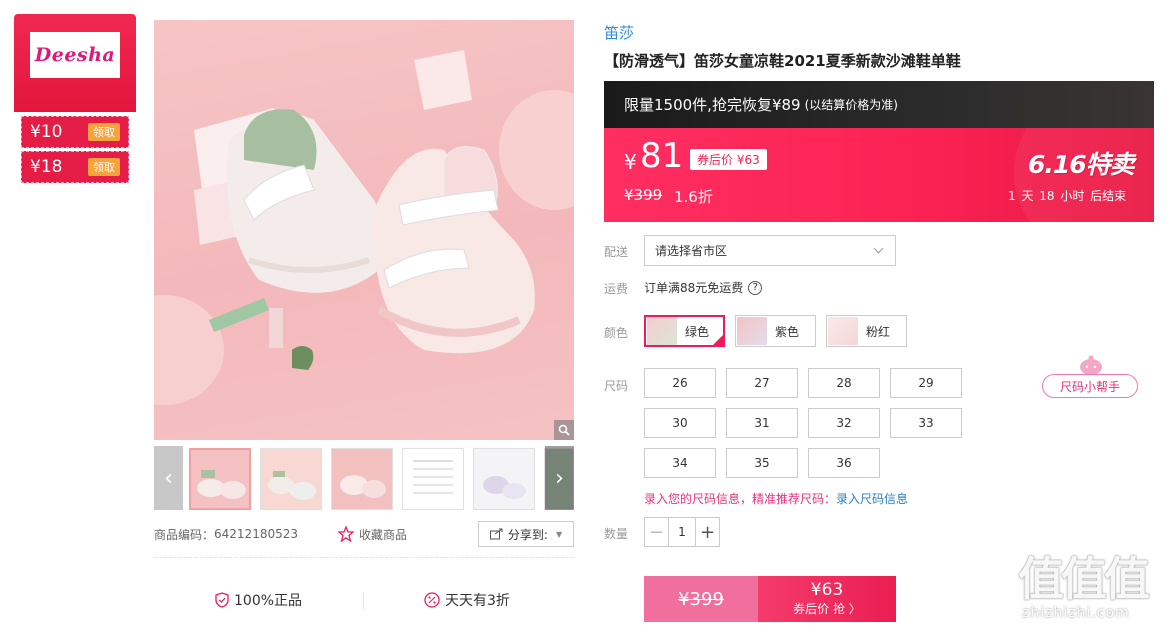 Image resolution: width=1170 pixels, height=634 pixels. What do you see at coordinates (432, 600) in the screenshot?
I see `percent-icon` at bounding box center [432, 600].